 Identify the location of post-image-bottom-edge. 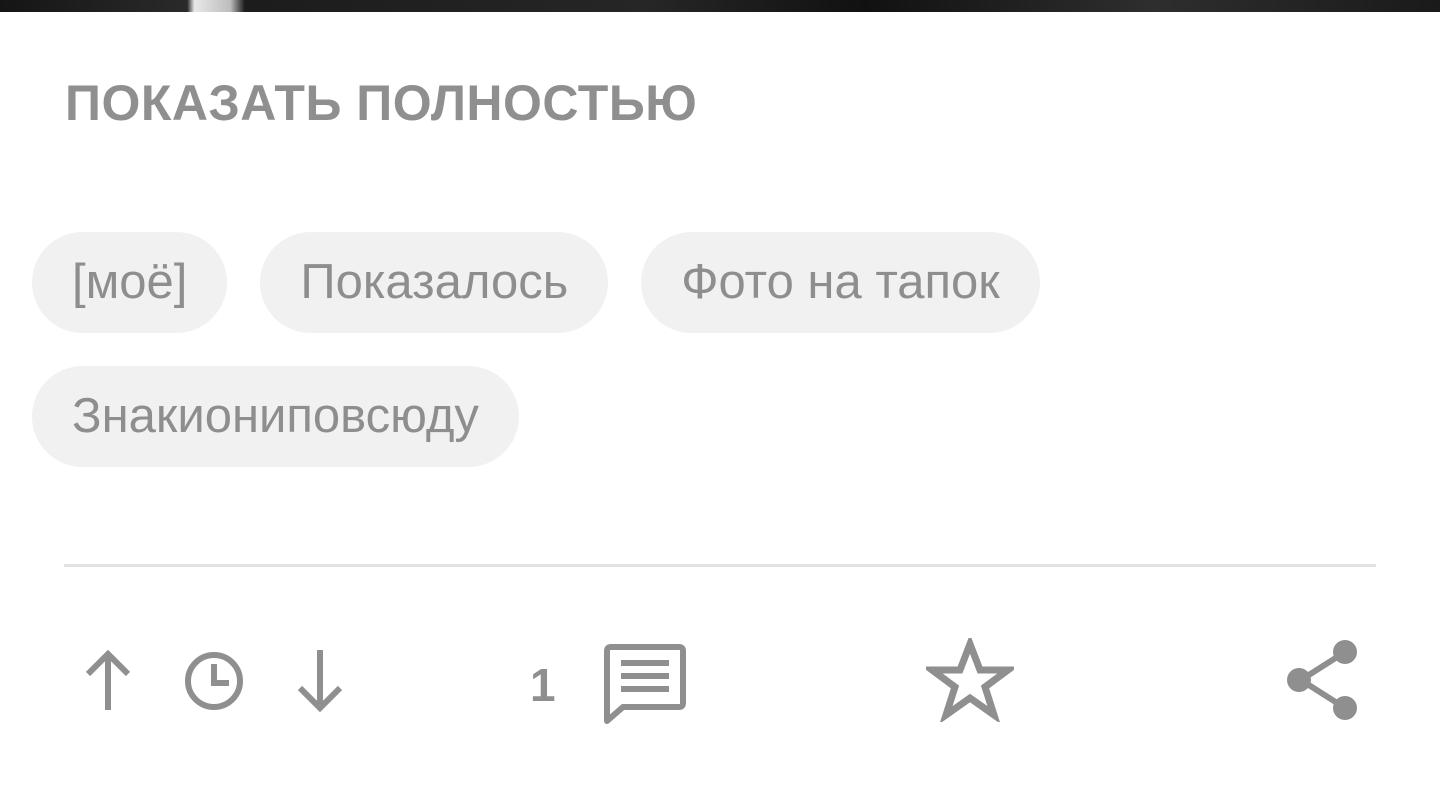
(720, 6).